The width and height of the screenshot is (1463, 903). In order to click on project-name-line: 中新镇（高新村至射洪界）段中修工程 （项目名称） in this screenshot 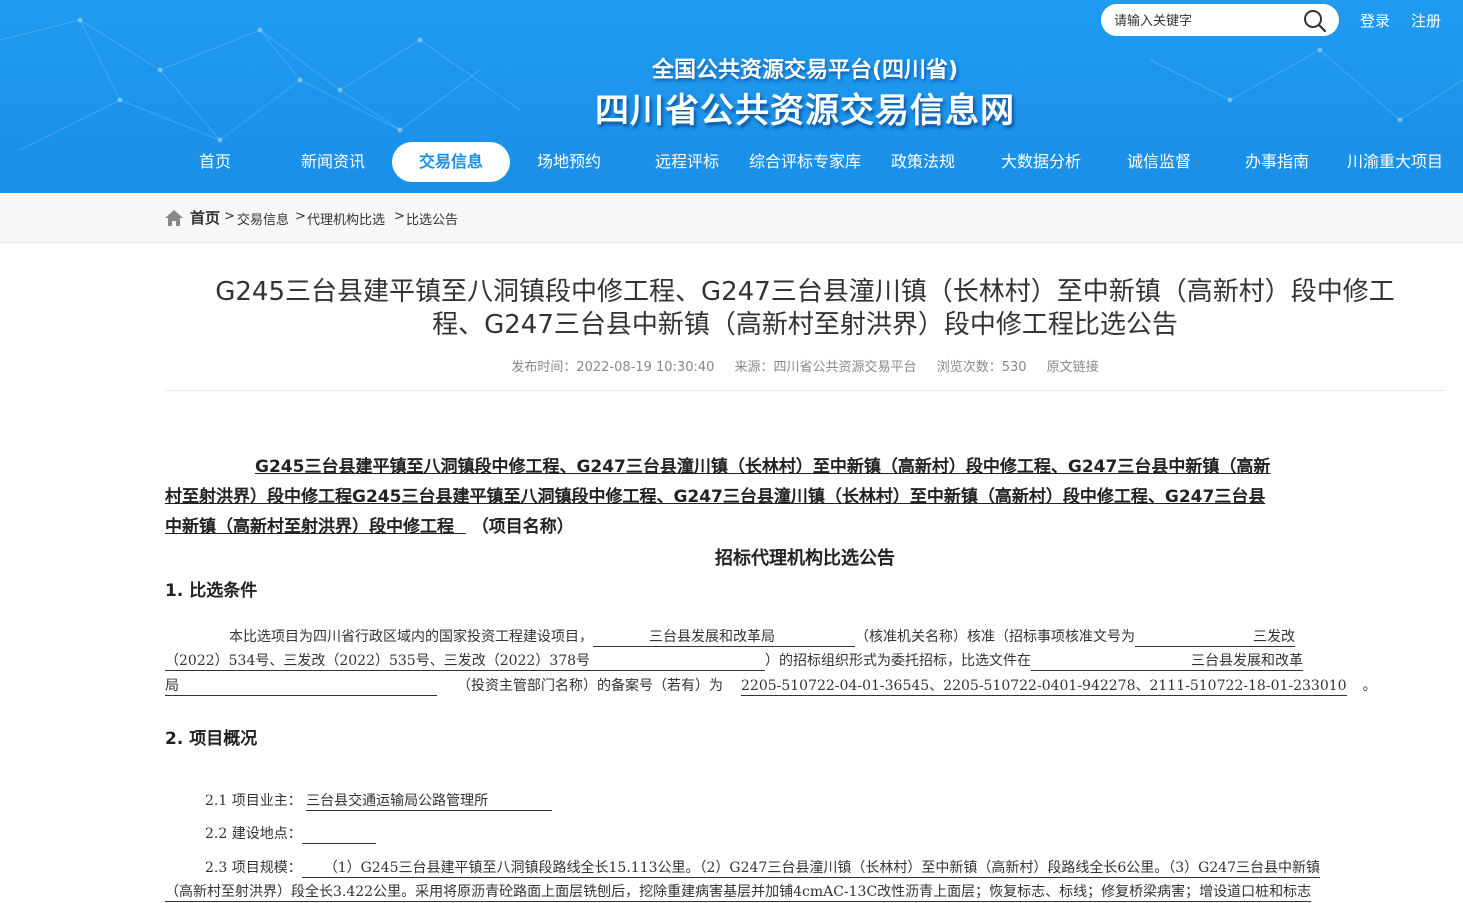, I will do `click(369, 527)`.